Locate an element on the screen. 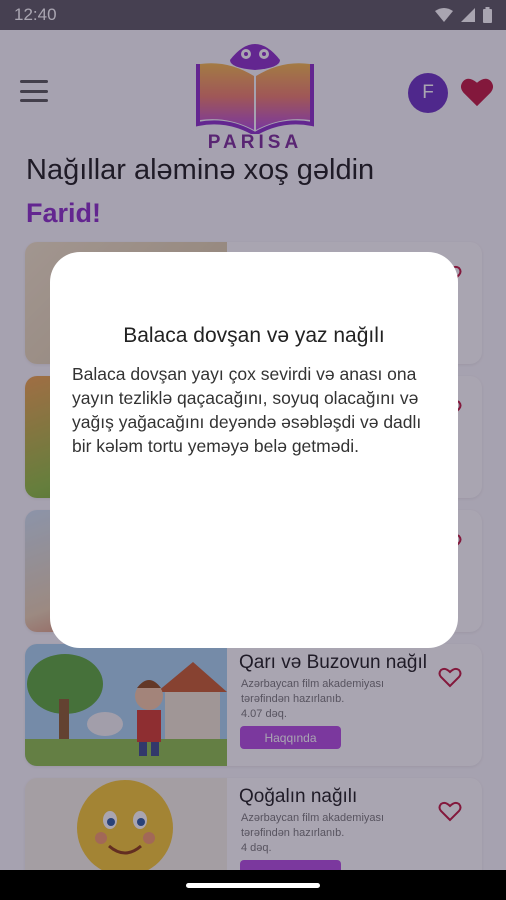  dialog-title: Balaca dovşan və yaz nağılı is located at coordinates (254, 335).